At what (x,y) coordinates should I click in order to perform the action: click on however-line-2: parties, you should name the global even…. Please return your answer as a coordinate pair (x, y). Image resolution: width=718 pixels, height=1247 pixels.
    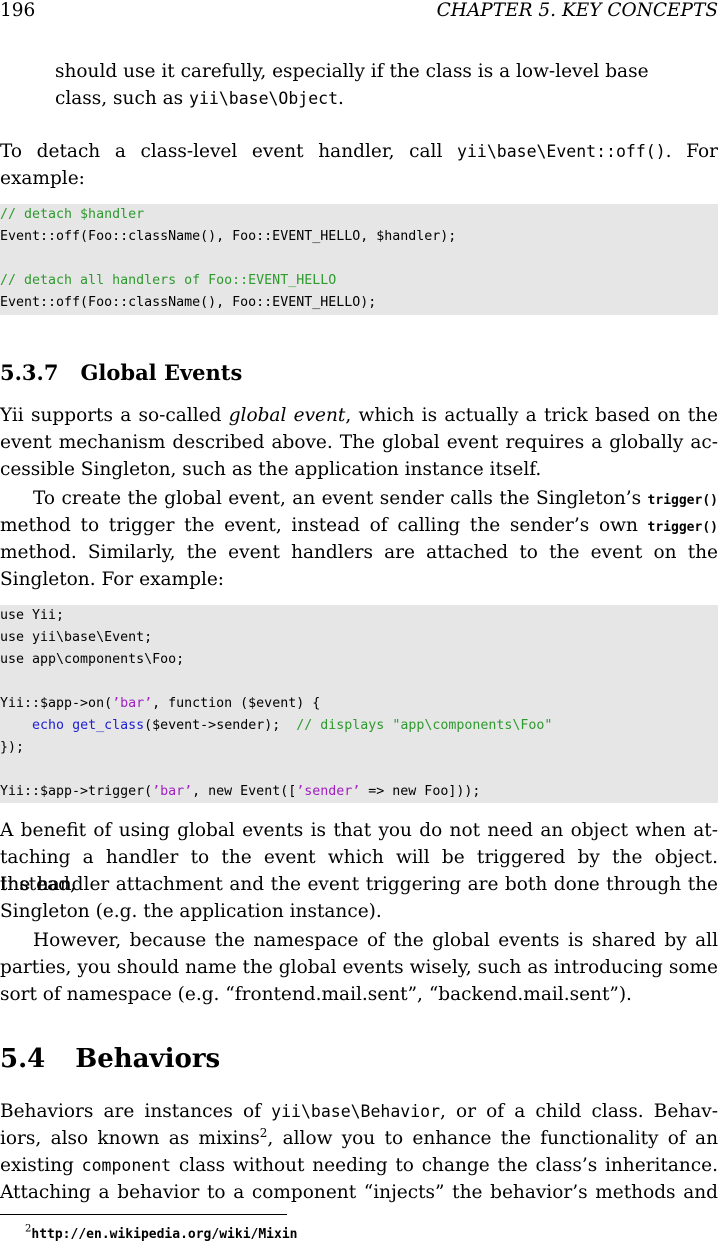
    Looking at the image, I should click on (359, 967).